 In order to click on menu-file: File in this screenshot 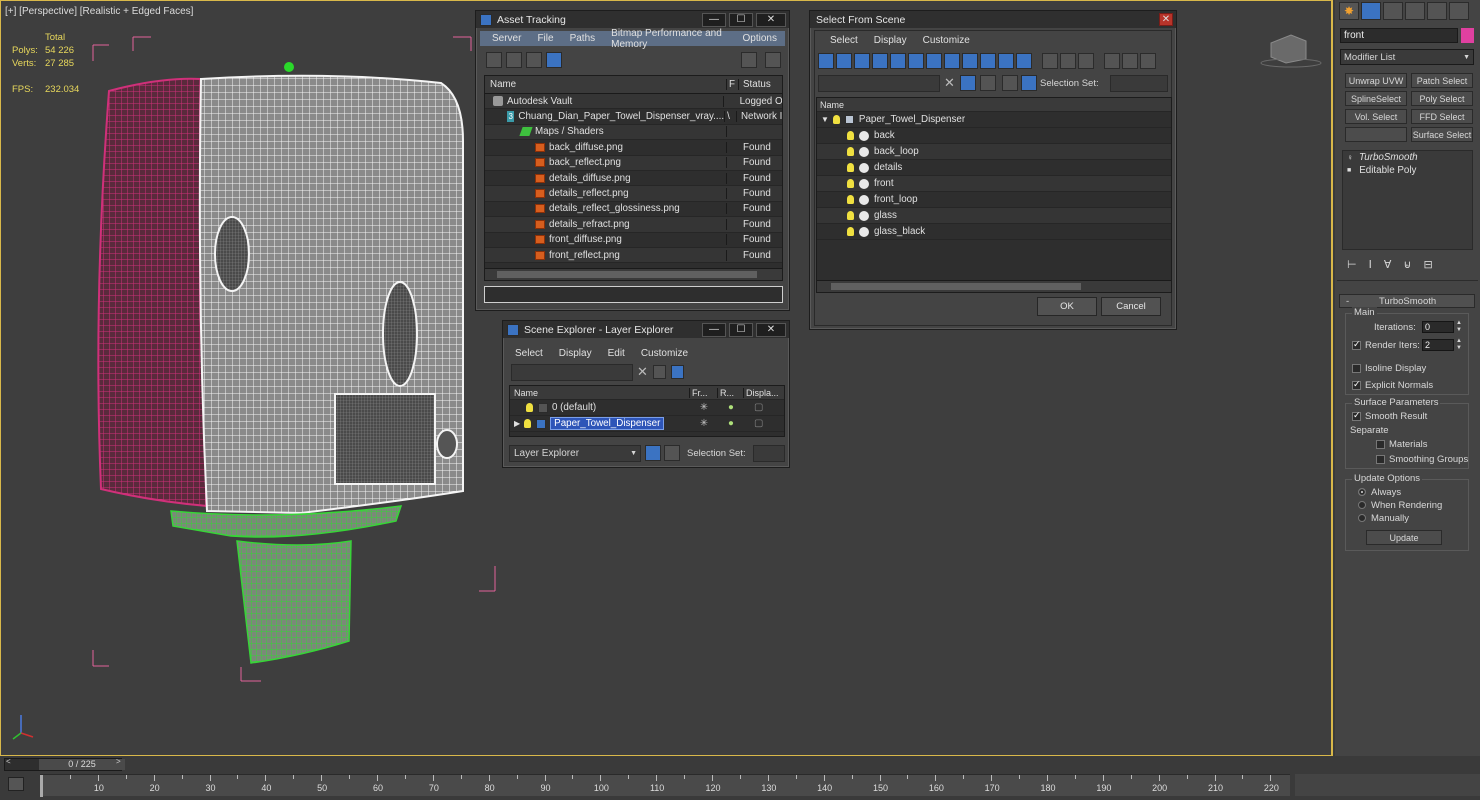, I will do `click(545, 38)`.